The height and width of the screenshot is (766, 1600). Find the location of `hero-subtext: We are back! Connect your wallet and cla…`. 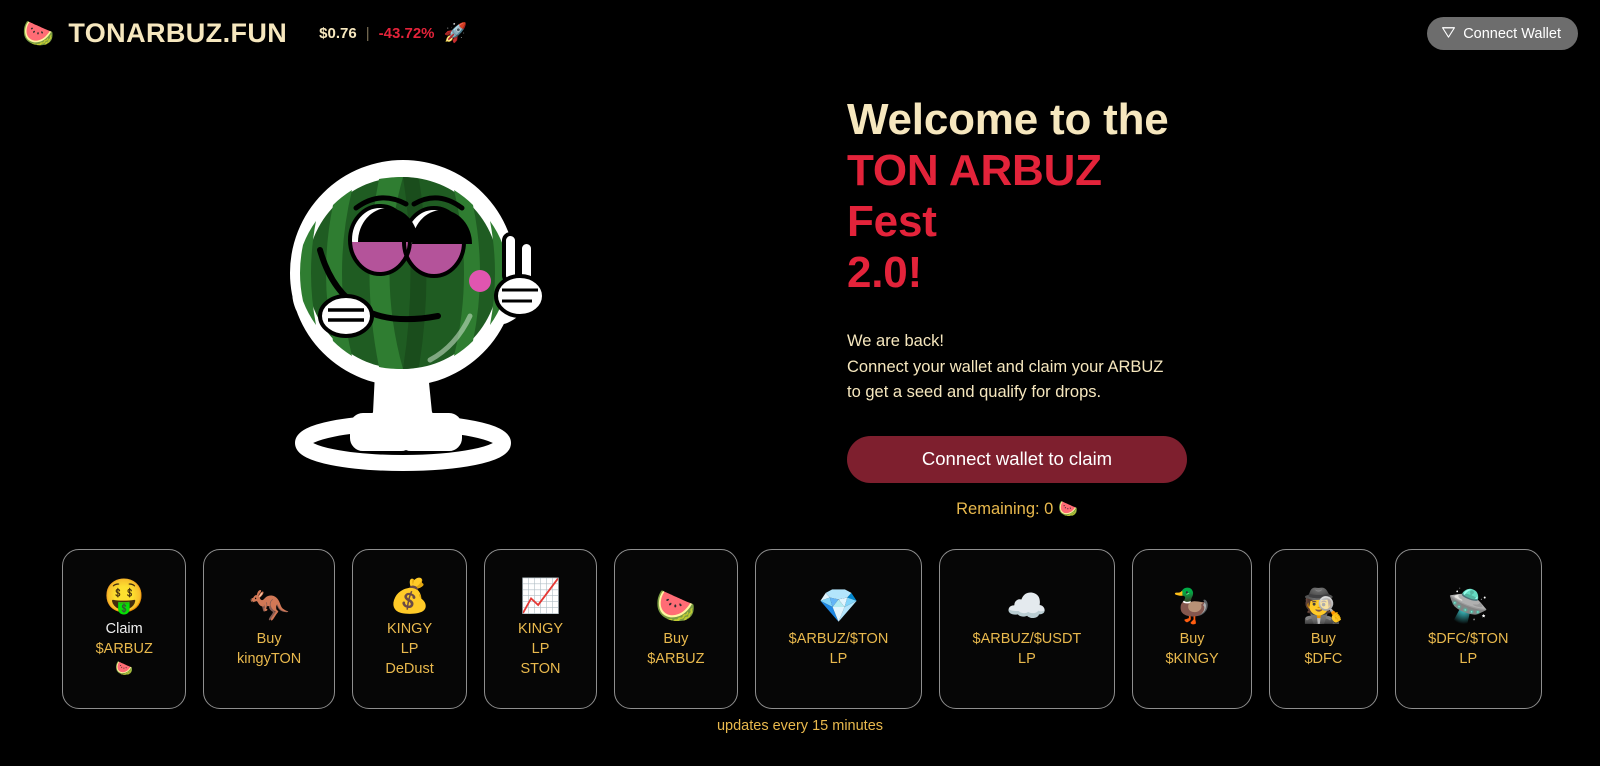

hero-subtext: We are back! Connect your wallet and cla… is located at coordinates (1022, 367).